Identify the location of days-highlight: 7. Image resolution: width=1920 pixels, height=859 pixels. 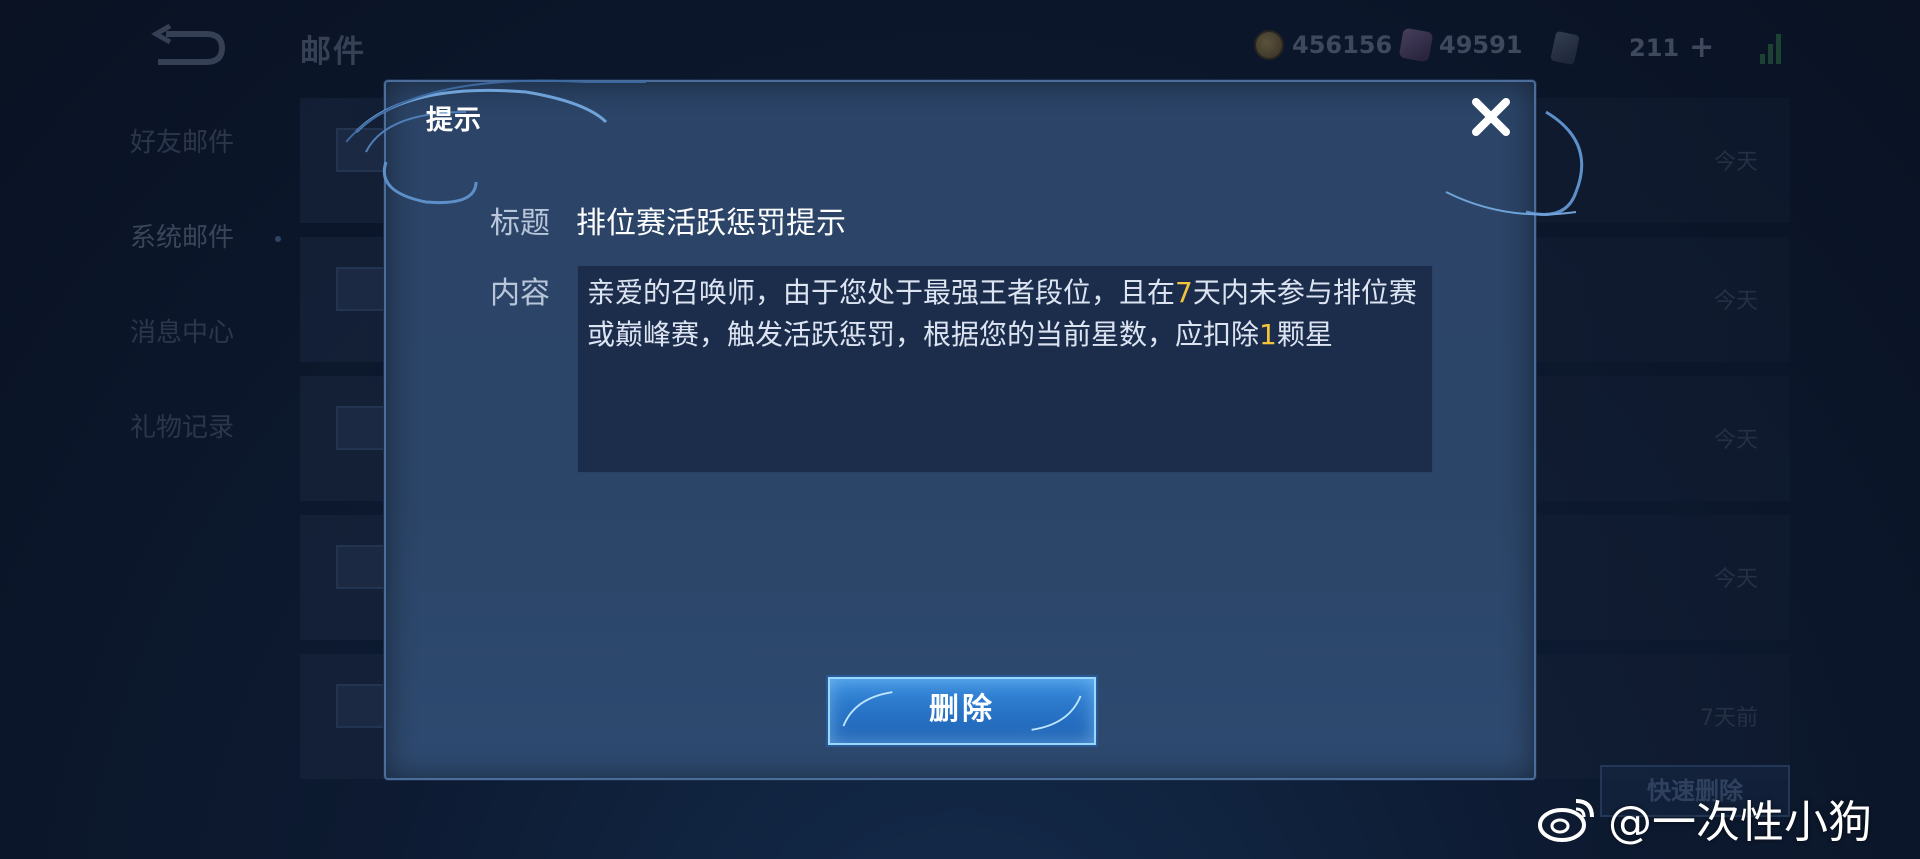
(1184, 292).